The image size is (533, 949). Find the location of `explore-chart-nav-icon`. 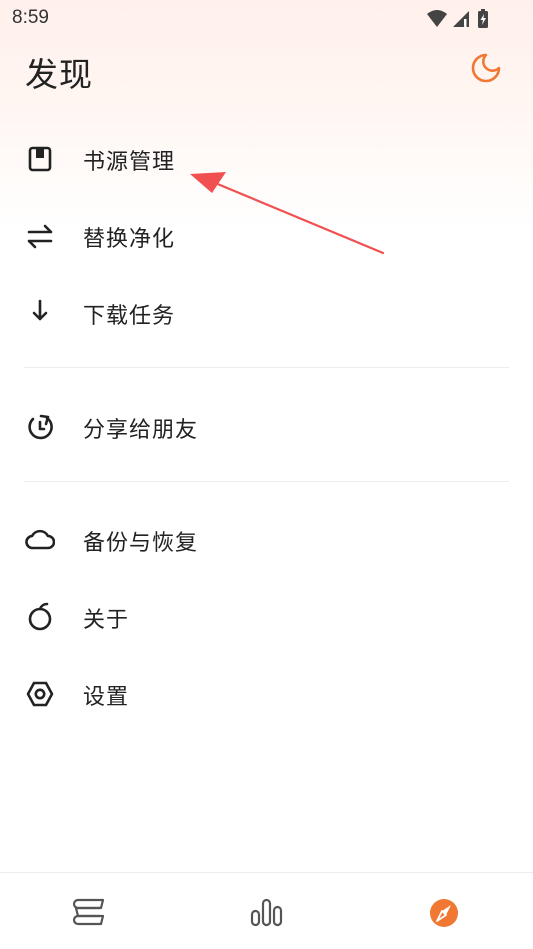

explore-chart-nav-icon is located at coordinates (267, 913).